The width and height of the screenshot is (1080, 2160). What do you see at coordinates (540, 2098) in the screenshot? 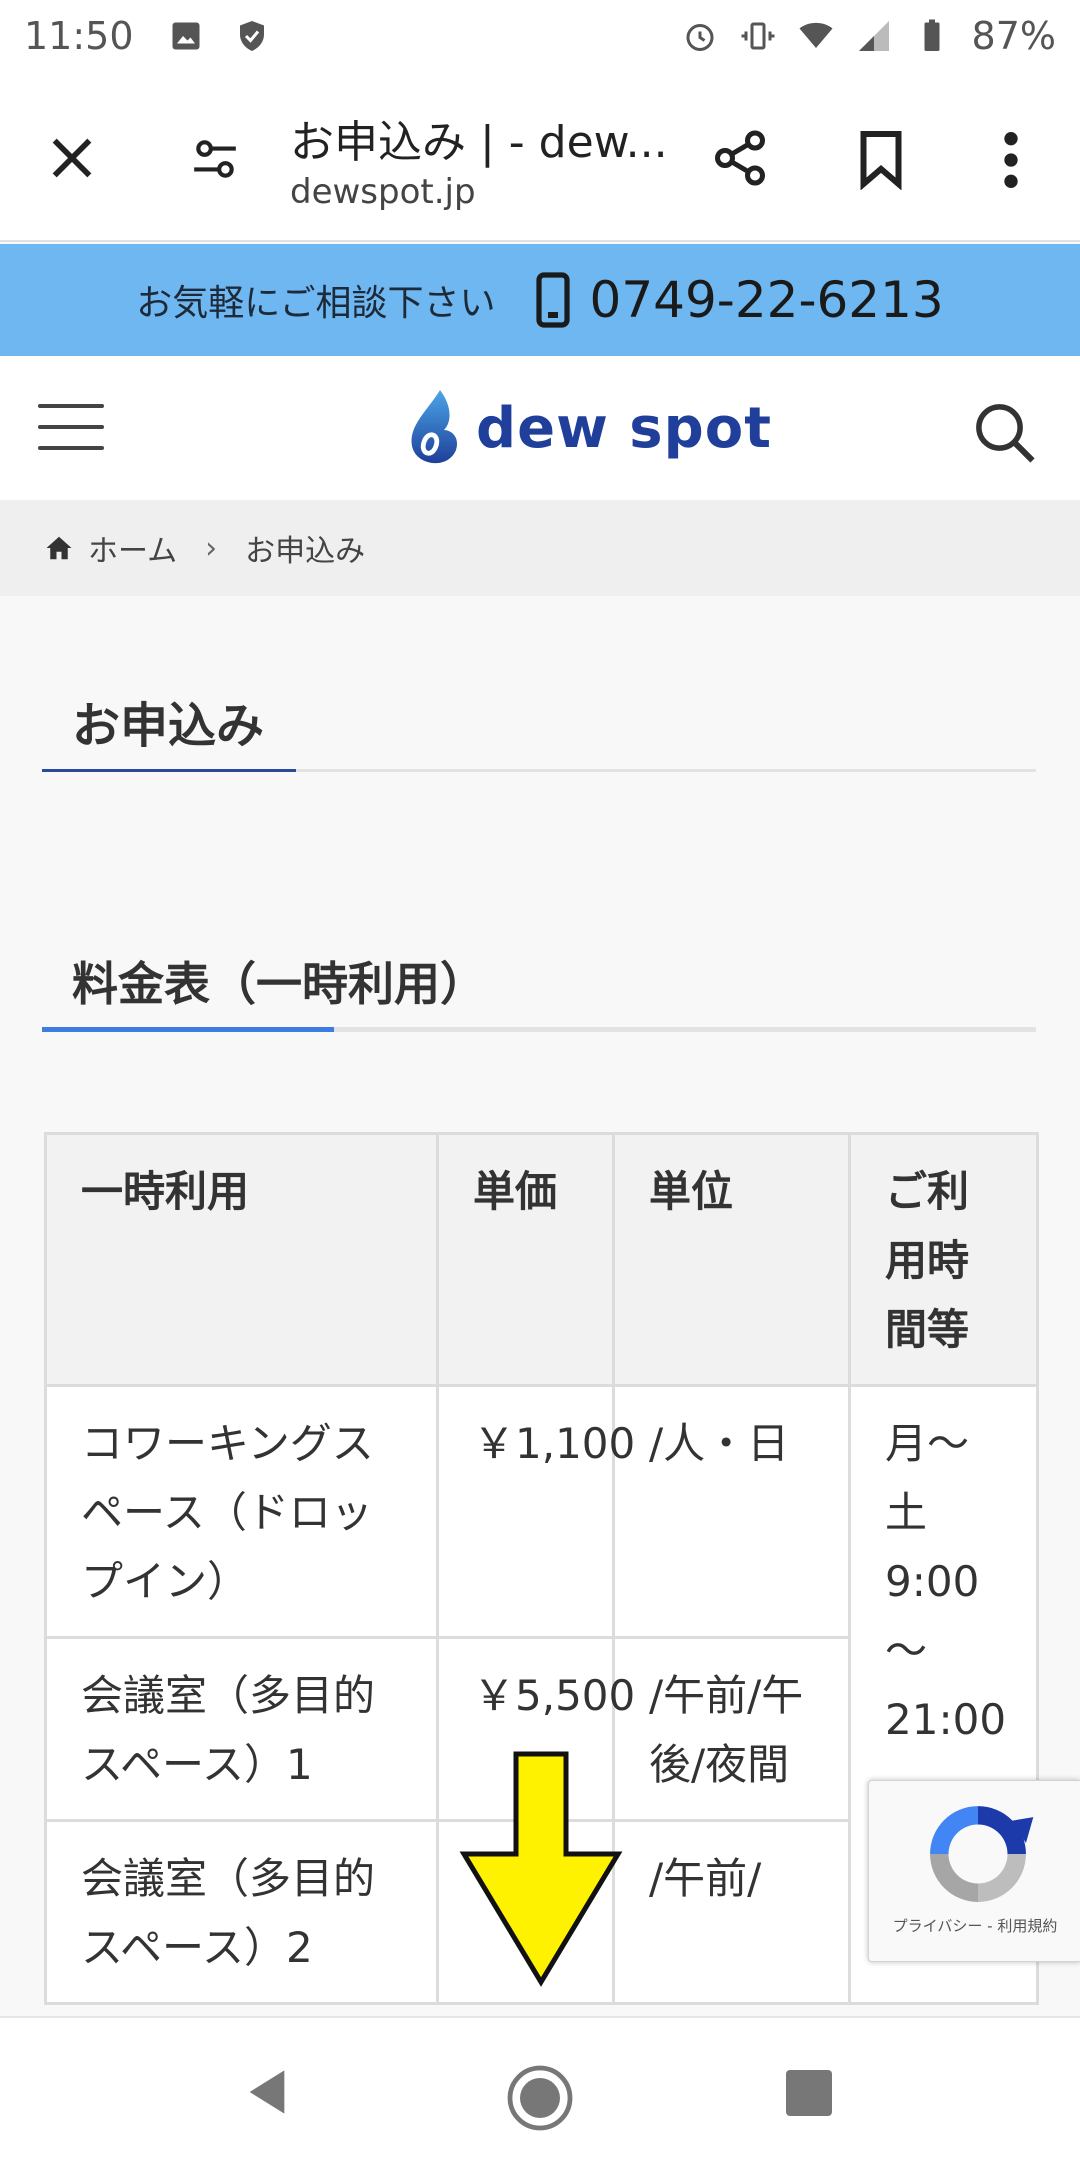
I see `home-button-icon` at bounding box center [540, 2098].